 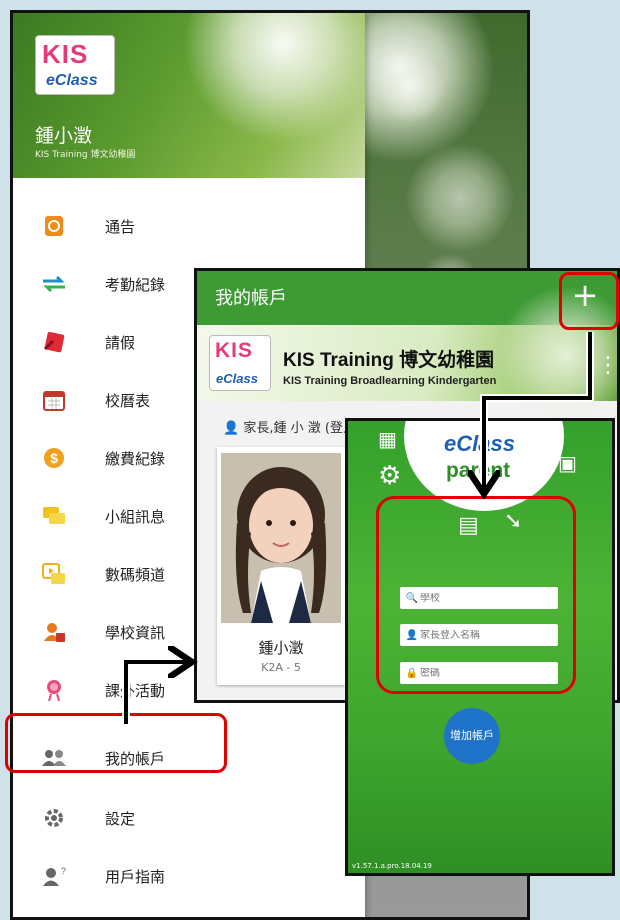 I want to click on menu-label: 數碼頻道, so click(x=135, y=574).